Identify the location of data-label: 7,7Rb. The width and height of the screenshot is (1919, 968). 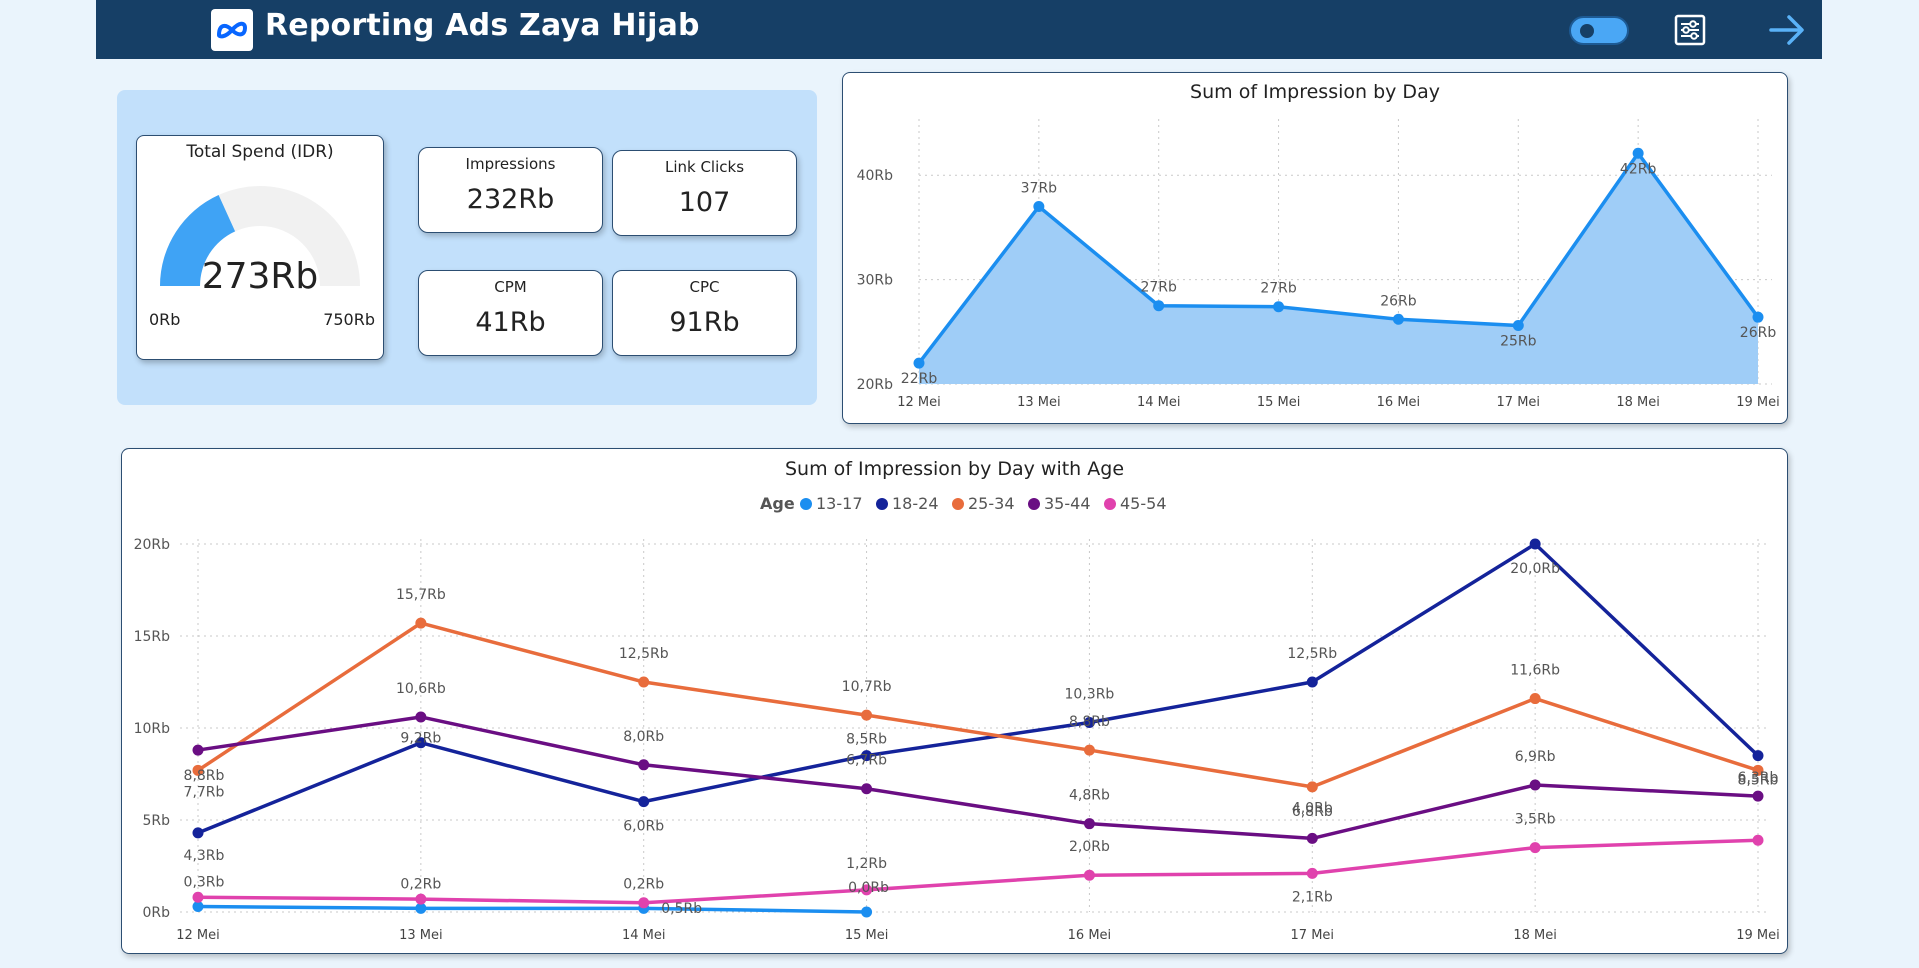
(204, 792).